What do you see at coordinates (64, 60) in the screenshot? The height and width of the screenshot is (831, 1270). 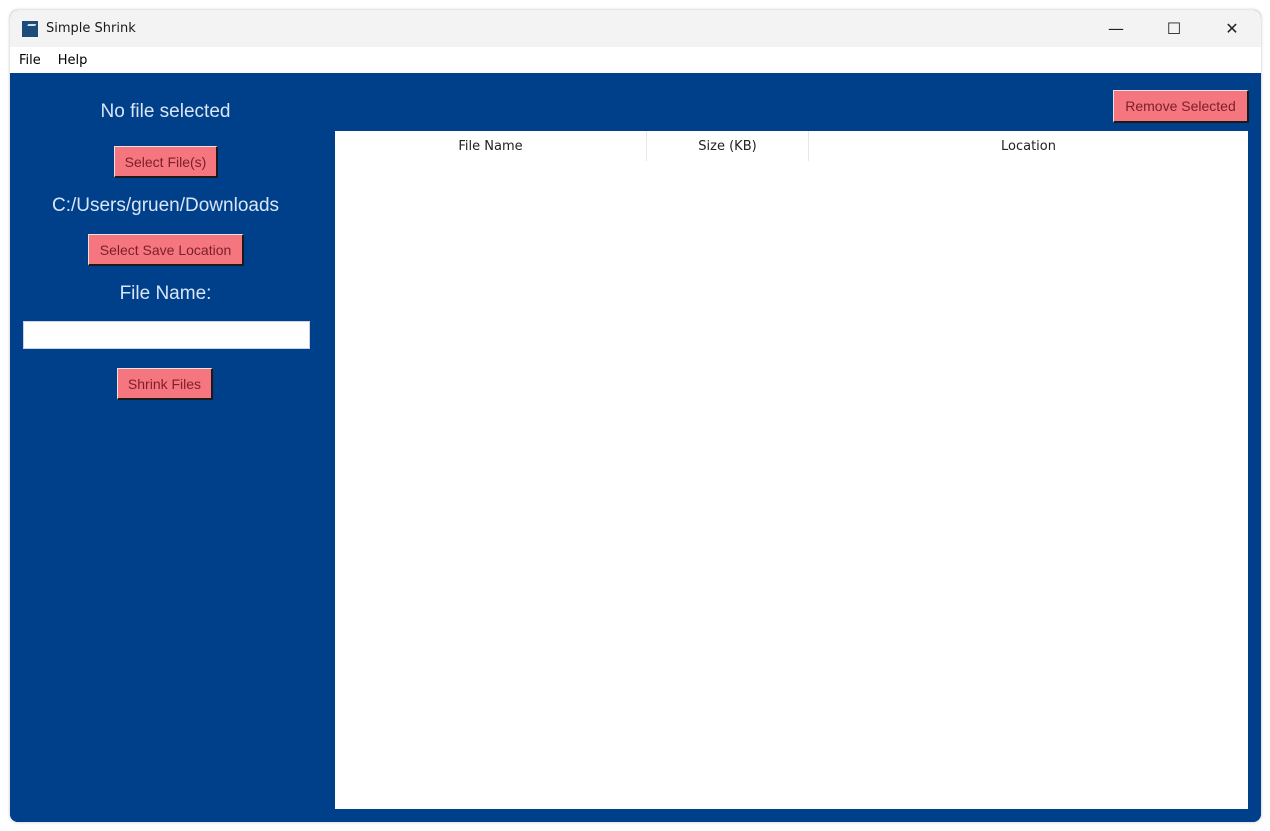 I see `menu-help: Help` at bounding box center [64, 60].